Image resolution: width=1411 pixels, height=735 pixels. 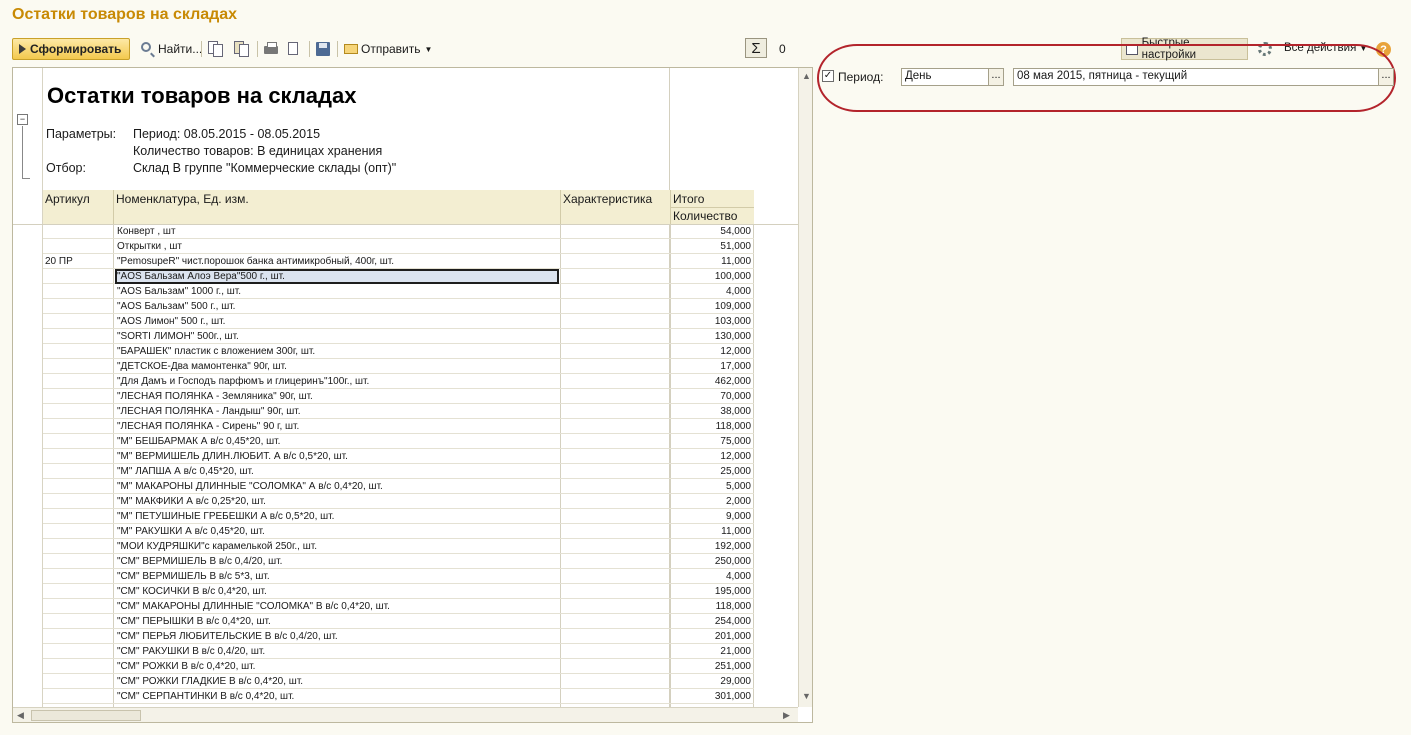 What do you see at coordinates (711, 531) in the screenshot?
I see `cell-quantity: 11,000` at bounding box center [711, 531].